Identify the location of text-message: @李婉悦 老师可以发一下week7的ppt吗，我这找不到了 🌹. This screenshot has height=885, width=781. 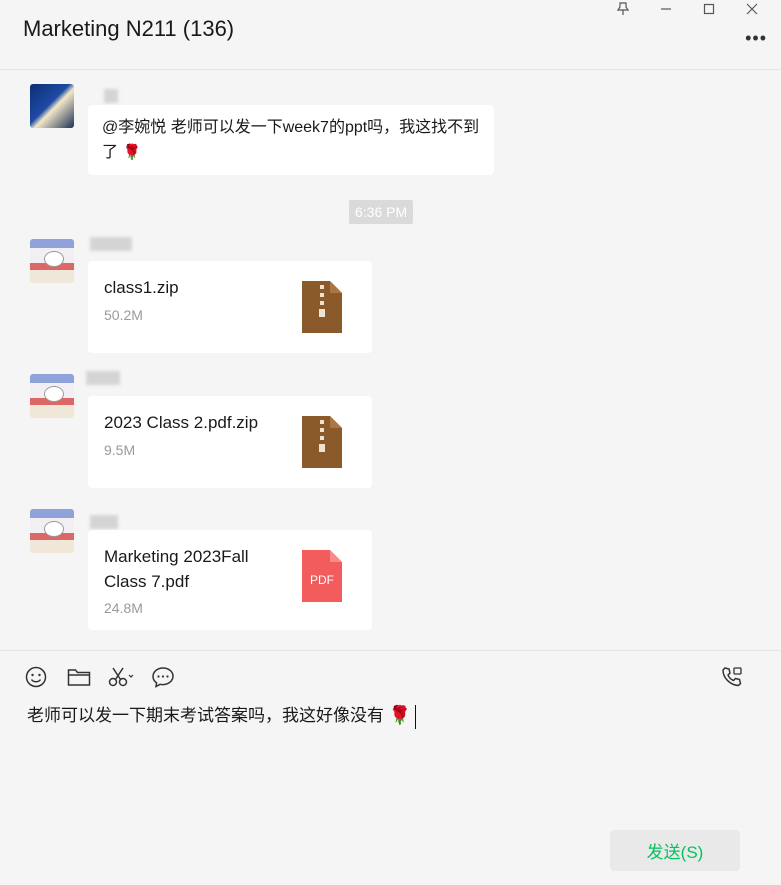
(291, 140).